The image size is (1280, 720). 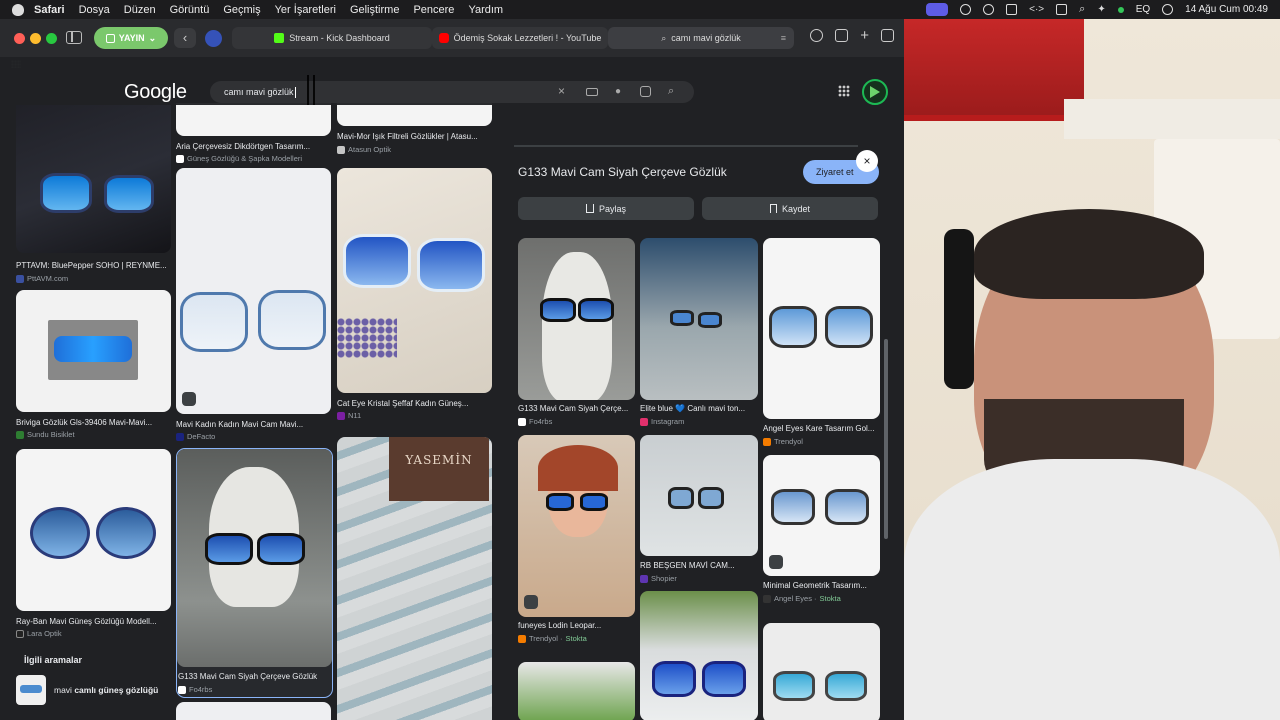 I want to click on minimize-window-button, so click(x=35, y=38).